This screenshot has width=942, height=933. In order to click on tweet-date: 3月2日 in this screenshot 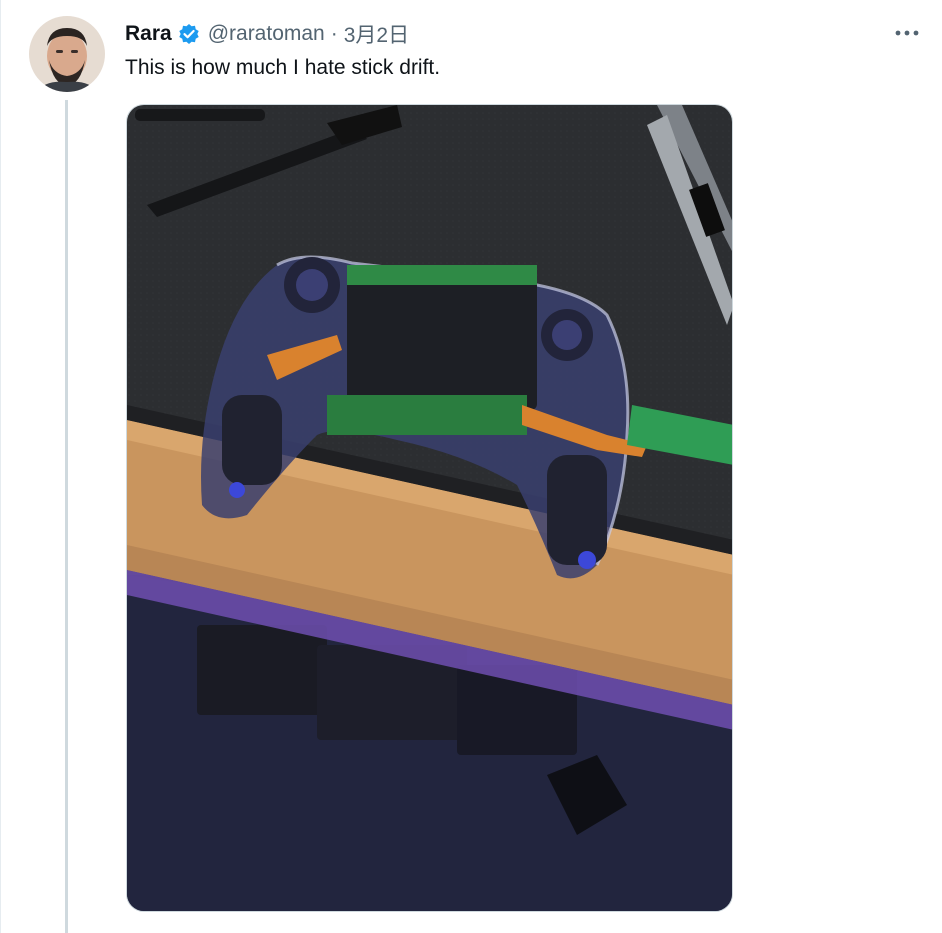, I will do `click(376, 34)`.